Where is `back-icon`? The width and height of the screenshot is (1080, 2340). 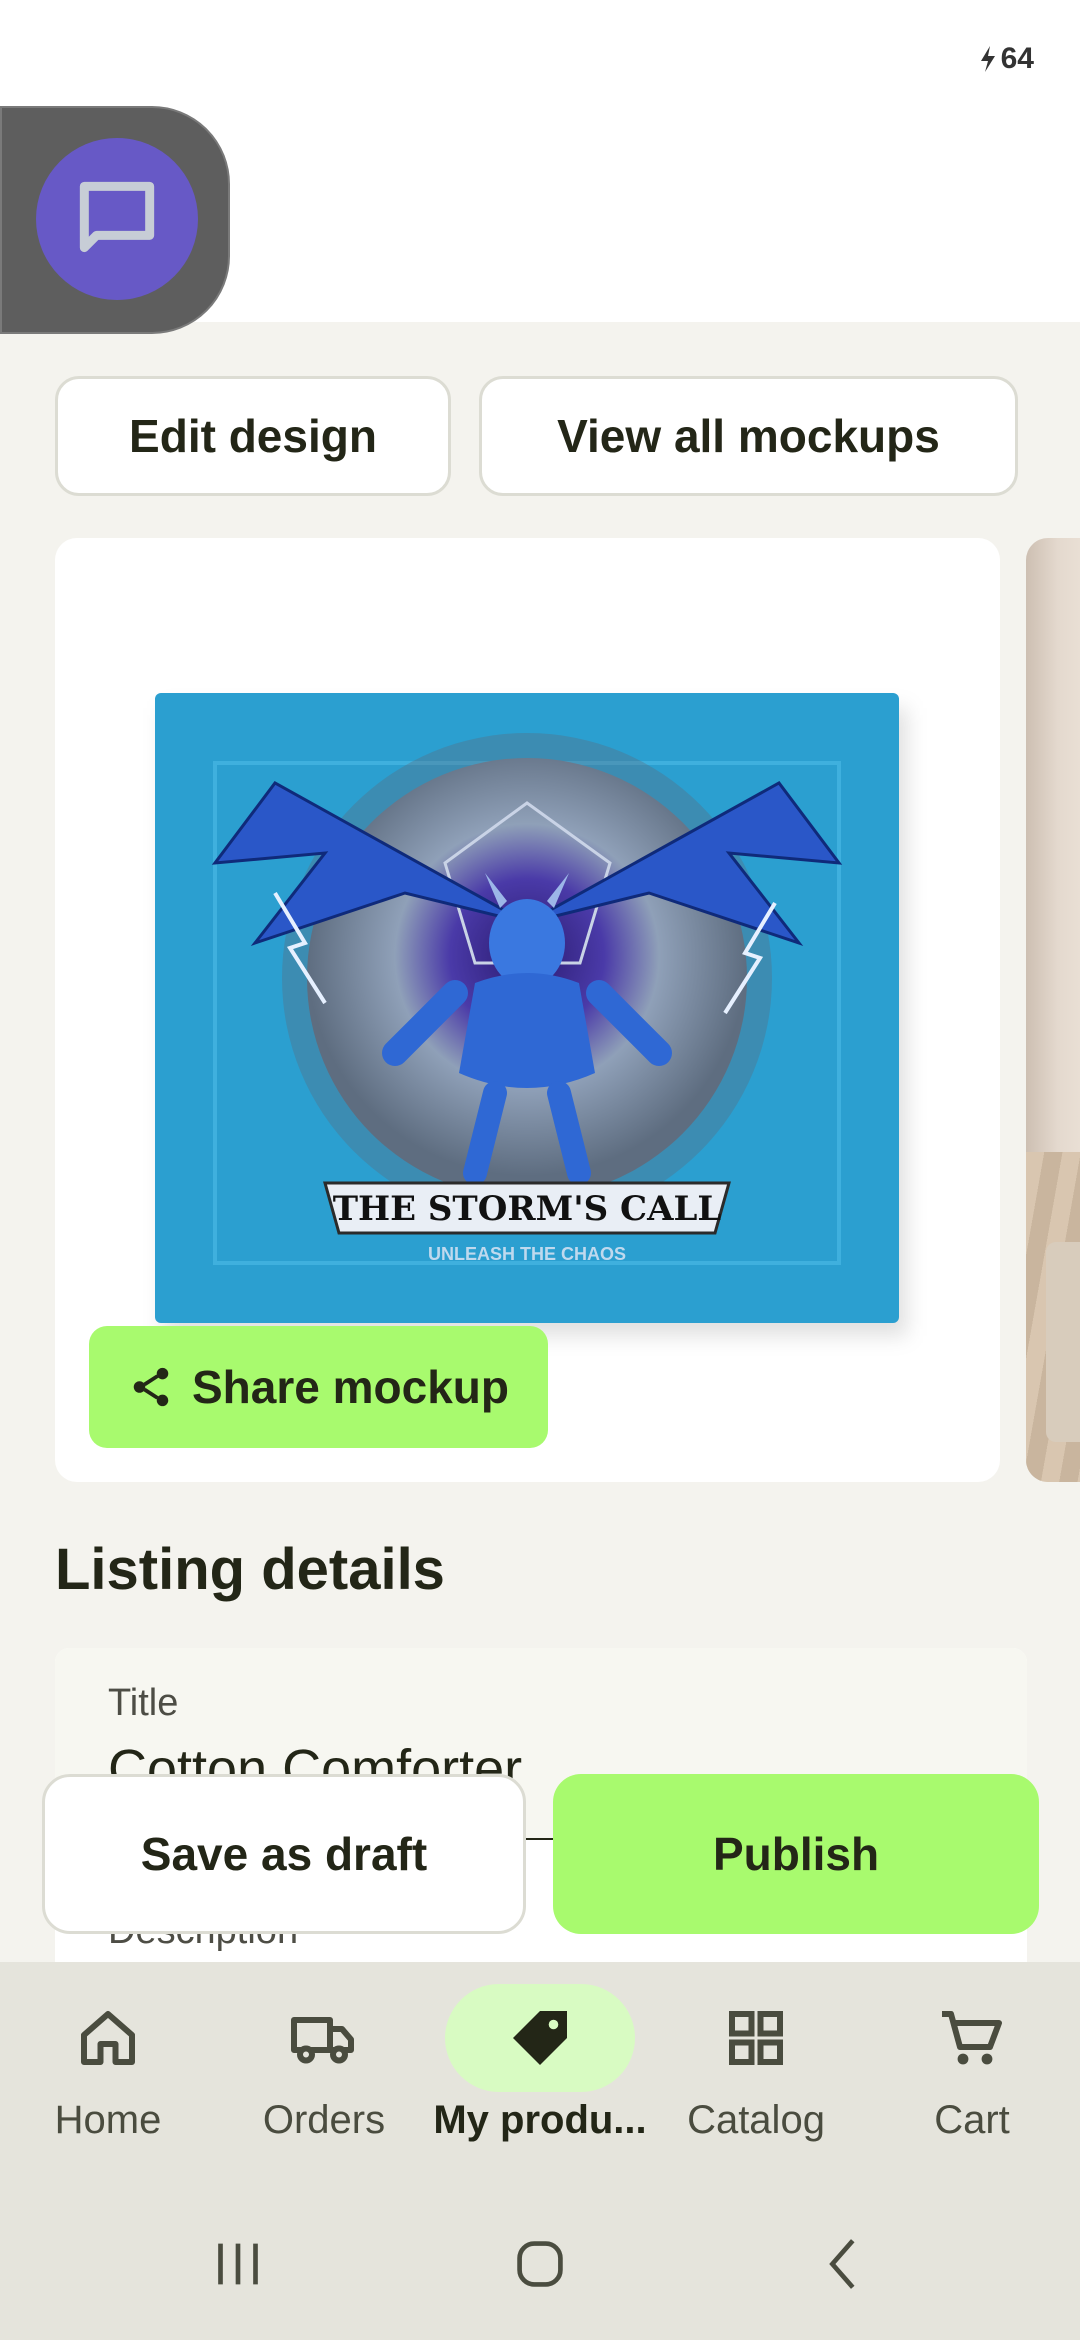 back-icon is located at coordinates (842, 2264).